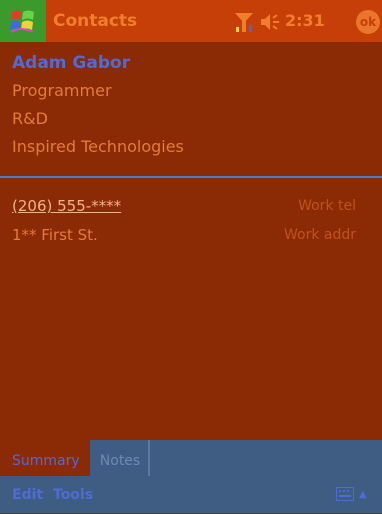 The height and width of the screenshot is (514, 382). I want to click on tab-summary: Summary, so click(45, 458).